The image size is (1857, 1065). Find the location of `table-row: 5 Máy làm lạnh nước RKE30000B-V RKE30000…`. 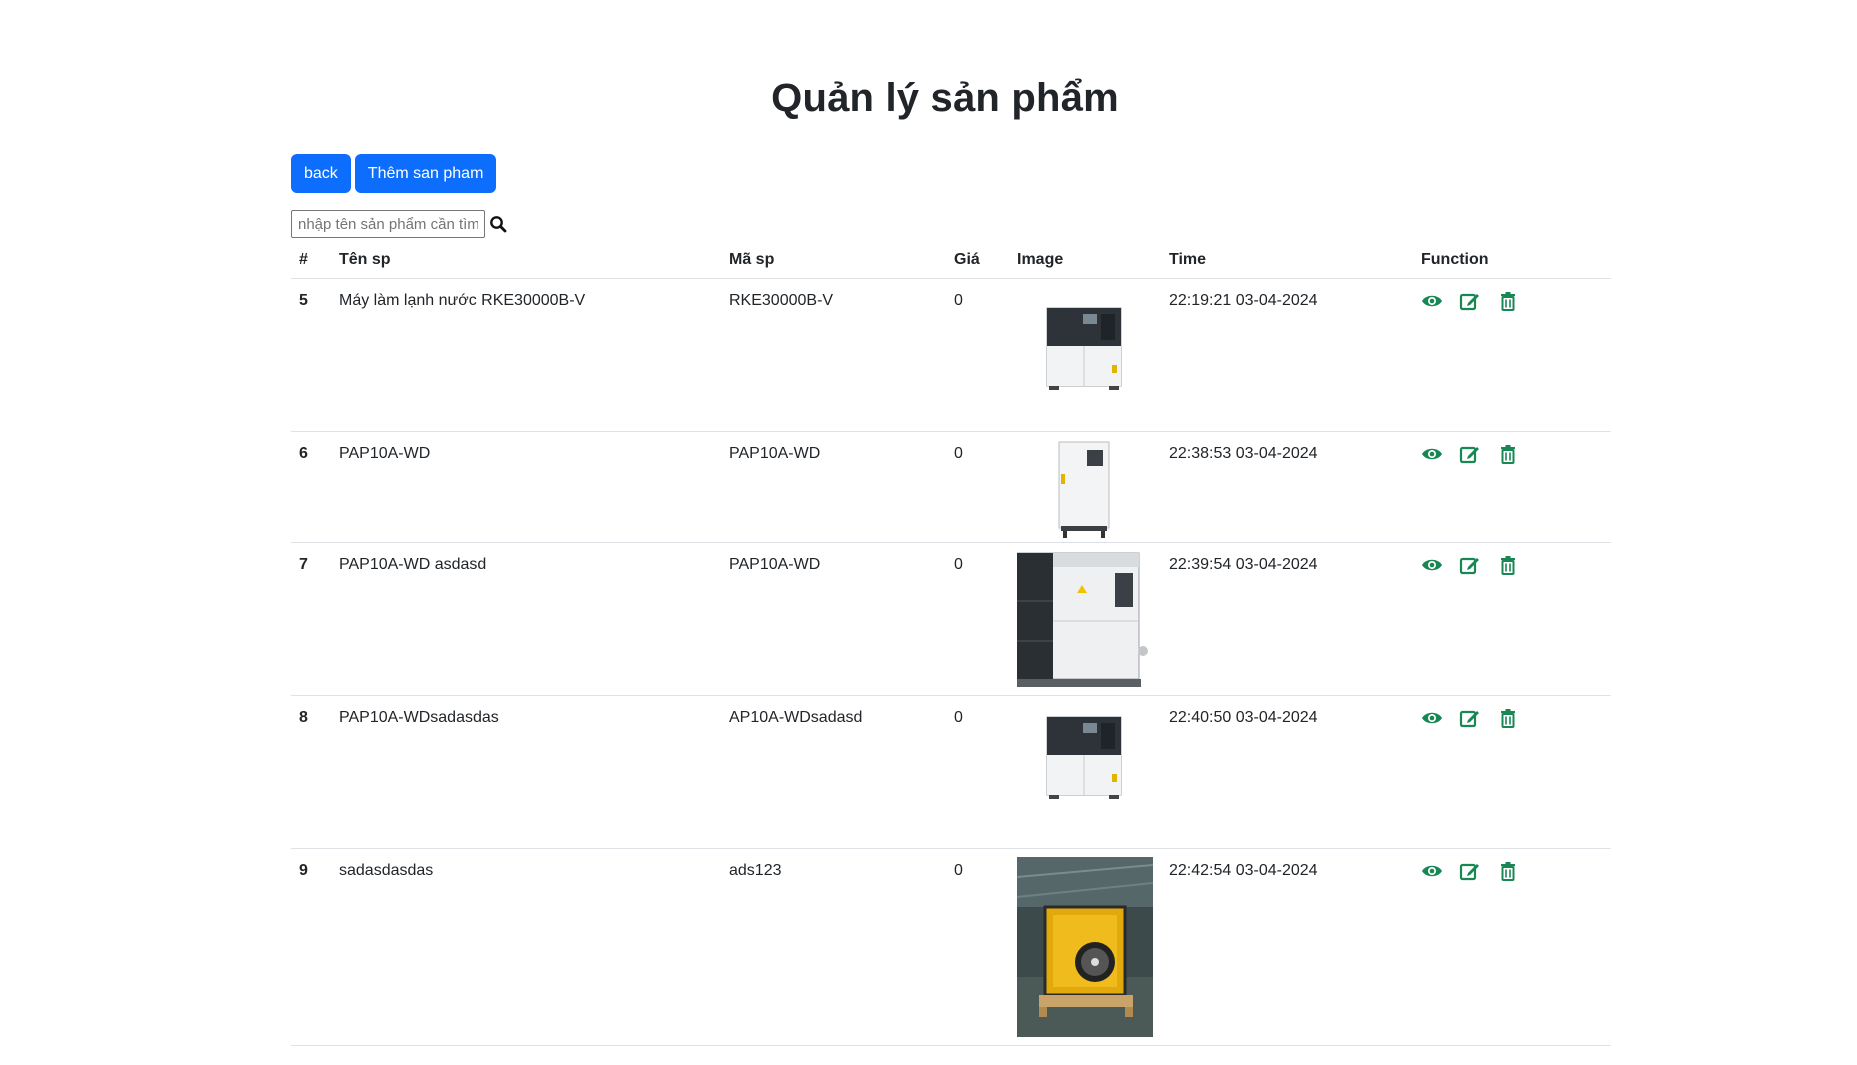

table-row: 5 Máy làm lạnh nước RKE30000B-V RKE30000… is located at coordinates (951, 355).